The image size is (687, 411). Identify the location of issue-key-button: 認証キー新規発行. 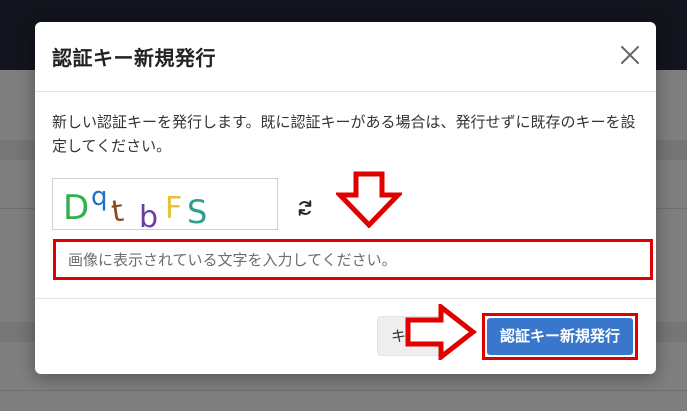
(560, 336).